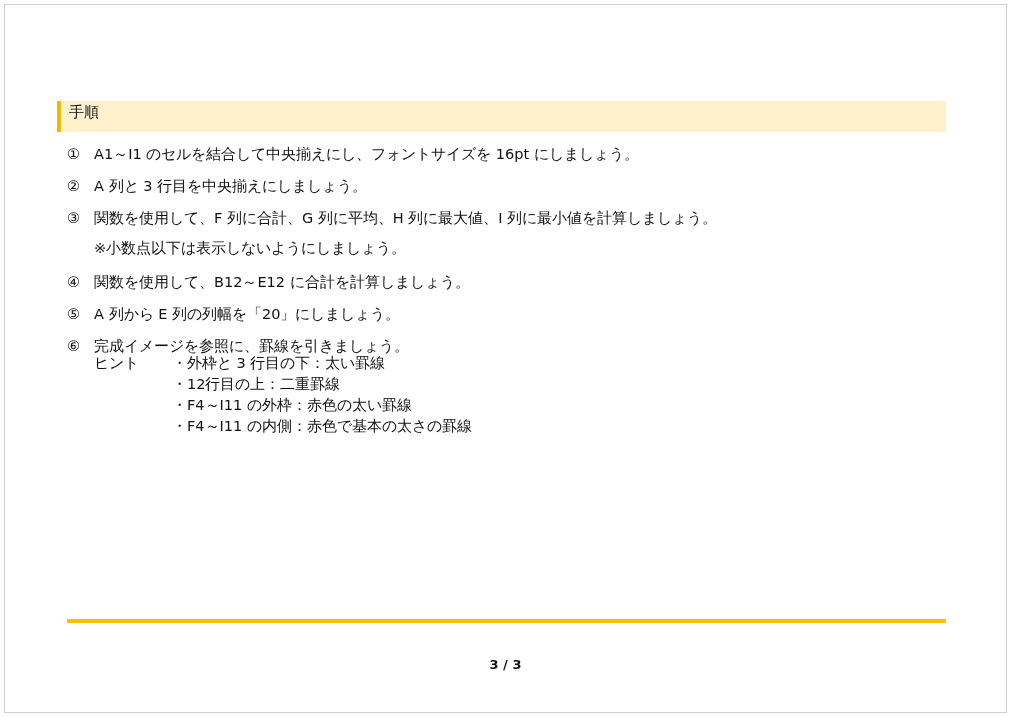 The width and height of the screenshot is (1011, 717). Describe the element at coordinates (279, 363) in the screenshot. I see `hint-item: ・外枠と 3 行目の下：太い罫線` at that location.